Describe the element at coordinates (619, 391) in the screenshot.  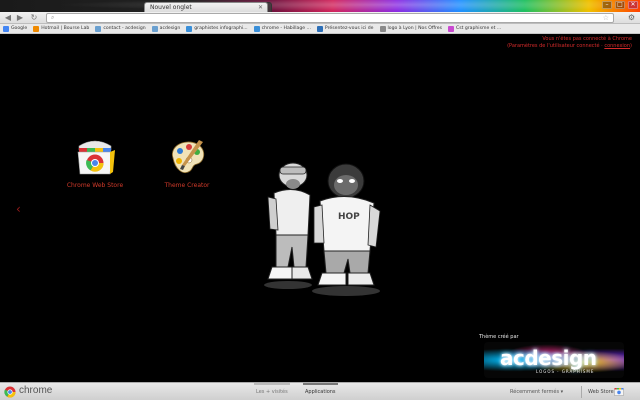
I see `web-store-icon` at that location.